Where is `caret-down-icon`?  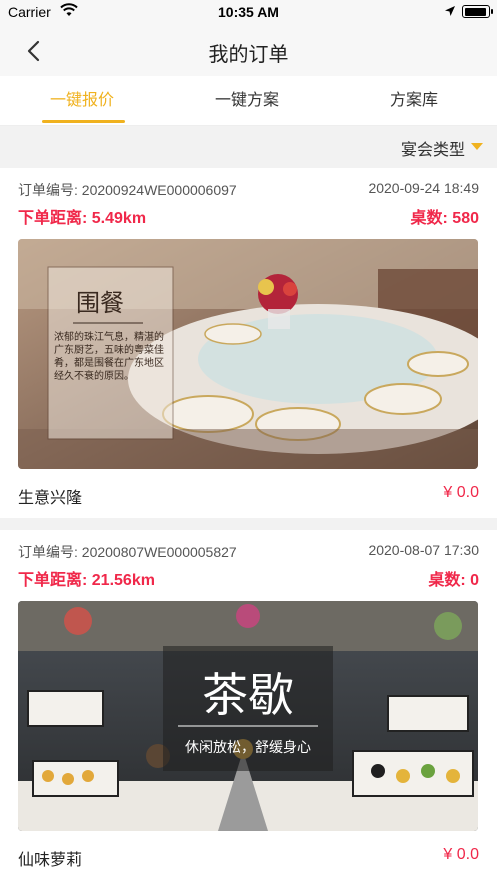
caret-down-icon is located at coordinates (477, 146).